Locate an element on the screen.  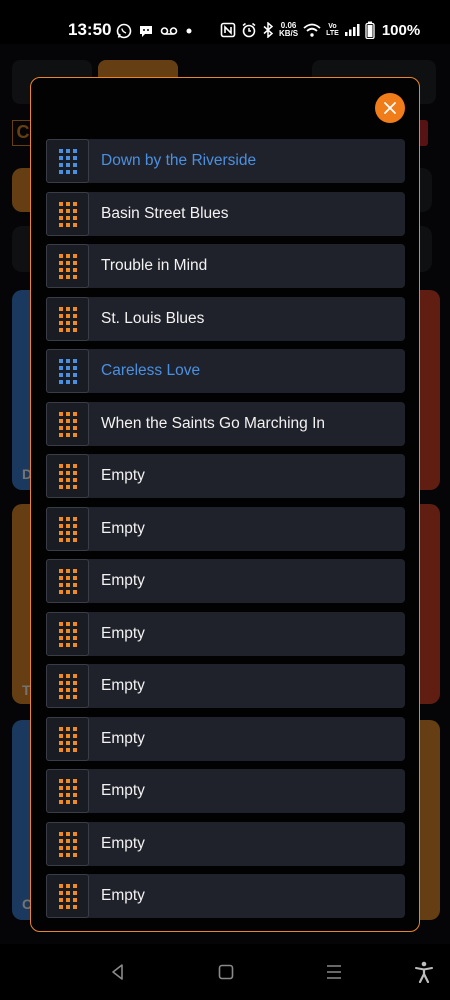
accessibility-icon is located at coordinates (424, 972).